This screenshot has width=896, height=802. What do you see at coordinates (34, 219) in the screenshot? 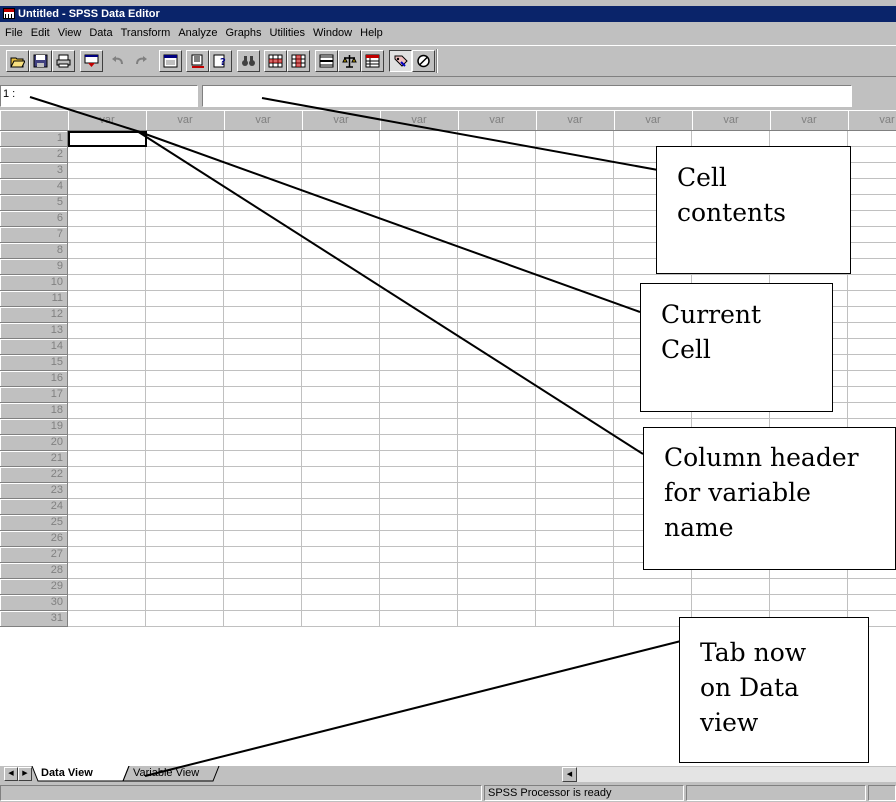
I see `row-header: 6` at bounding box center [34, 219].